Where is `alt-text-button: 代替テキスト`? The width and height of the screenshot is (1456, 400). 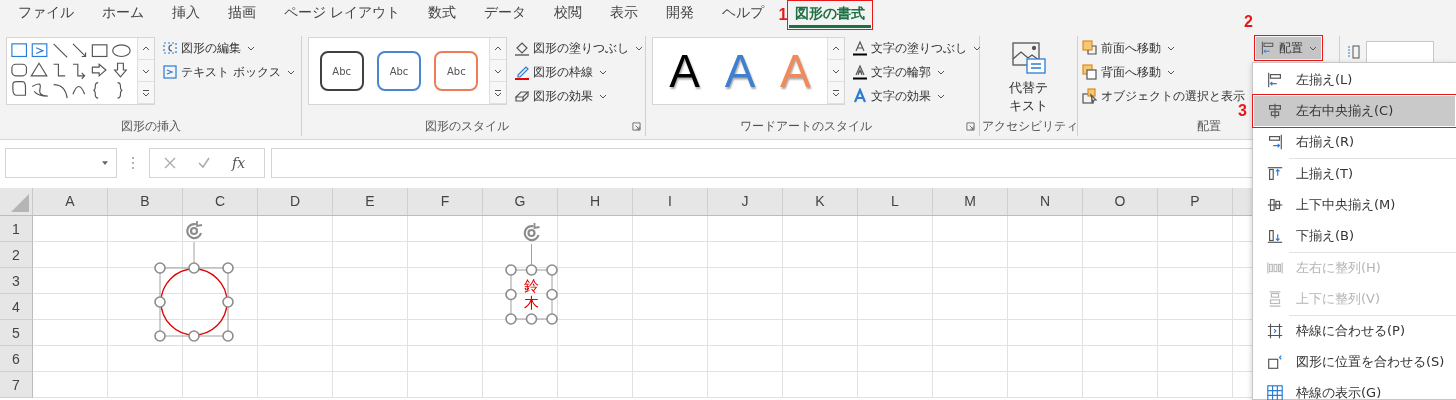
alt-text-button: 代替テキスト is located at coordinates (1028, 76).